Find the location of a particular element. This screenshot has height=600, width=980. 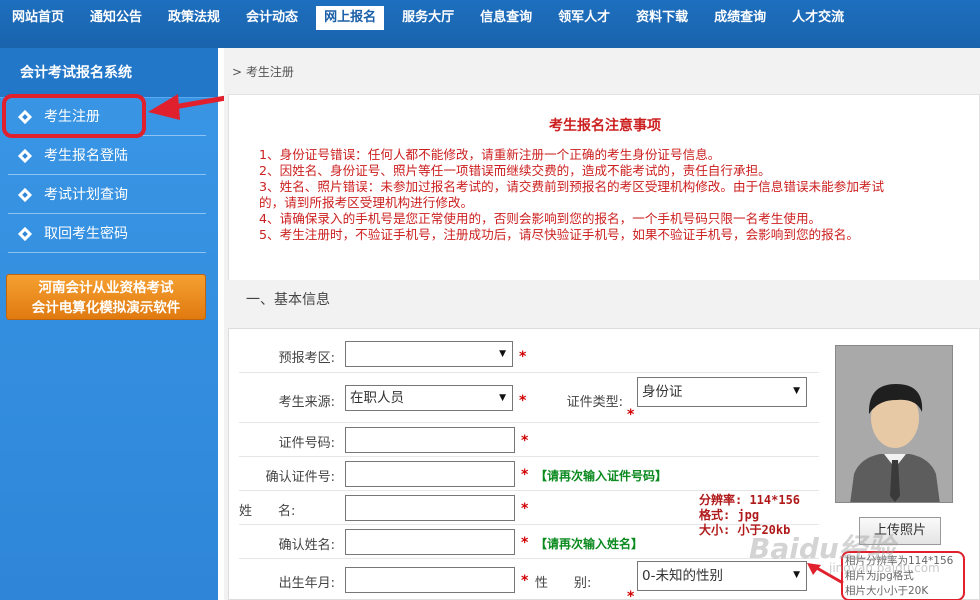

software-demo-banner: 河南会计从业资格考试 会计电算化模拟演示软件 is located at coordinates (106, 297).